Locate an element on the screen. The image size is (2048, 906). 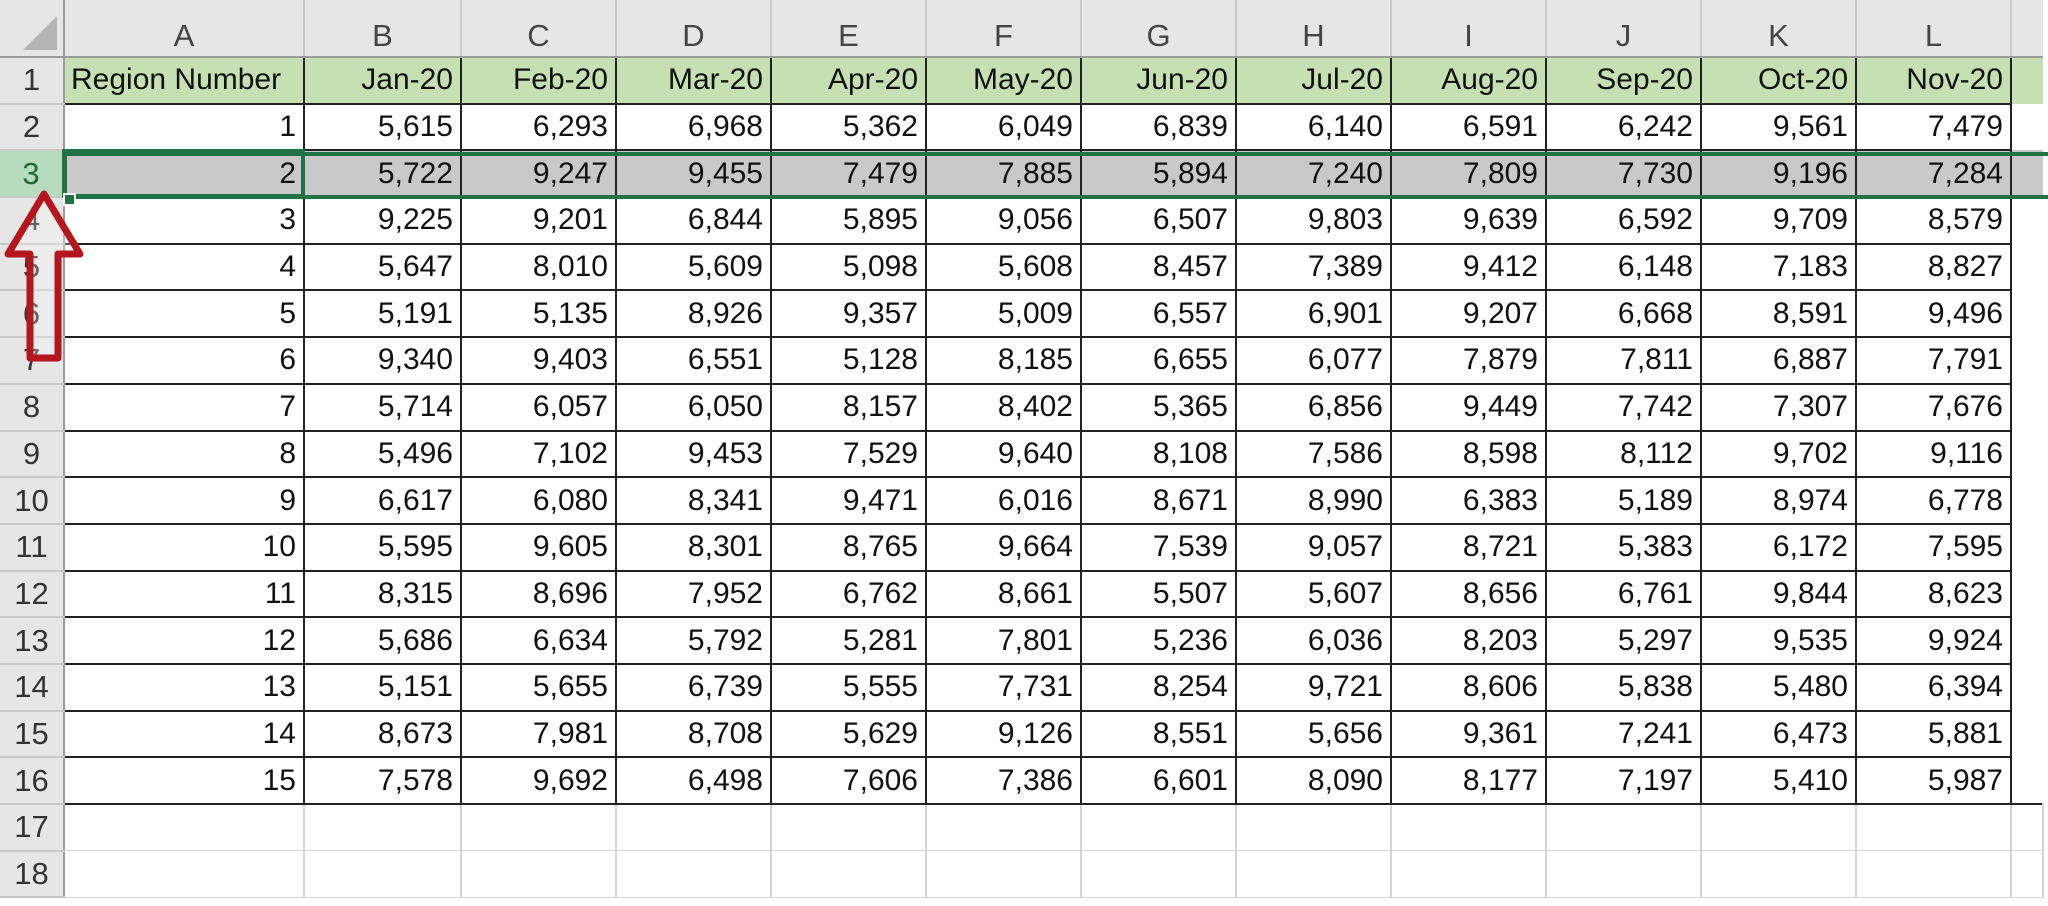
cell-c16: 9,692 is located at coordinates (538, 780).